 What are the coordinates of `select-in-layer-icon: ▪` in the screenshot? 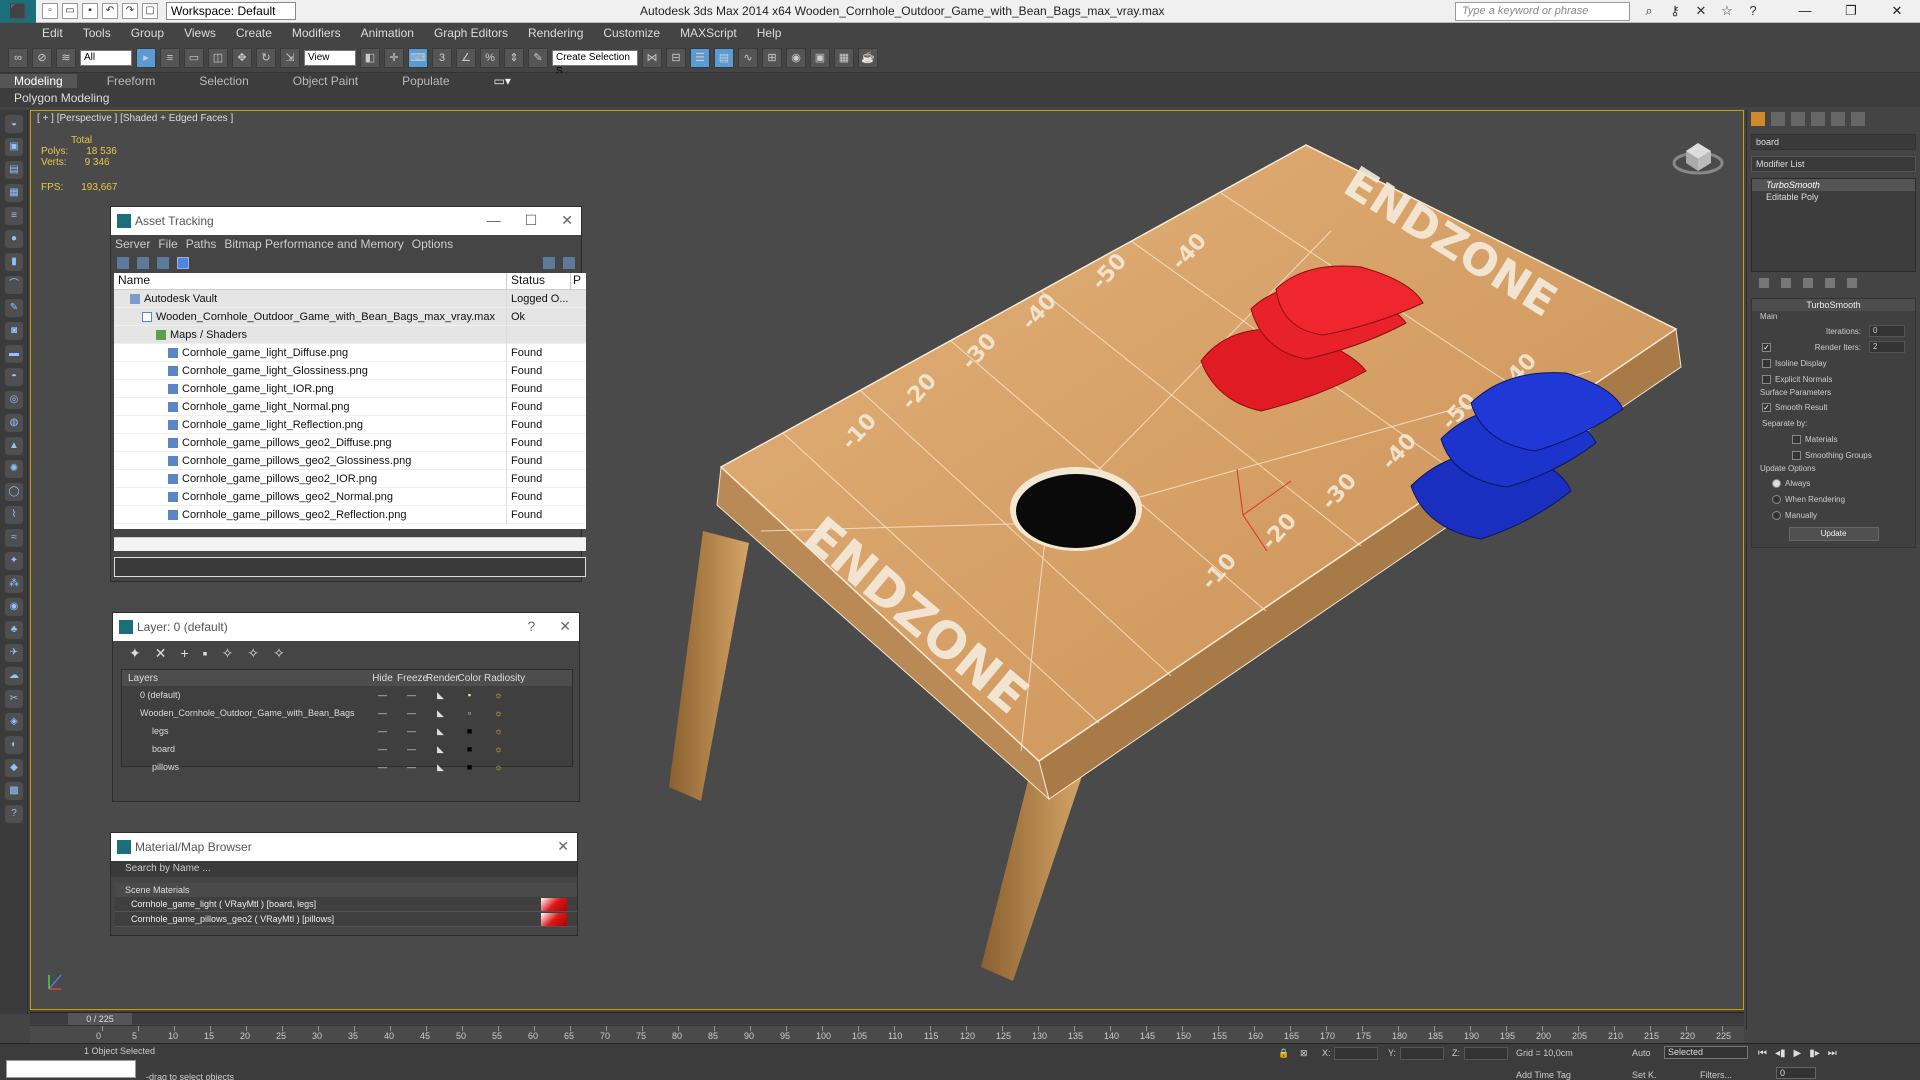 It's located at (205, 653).